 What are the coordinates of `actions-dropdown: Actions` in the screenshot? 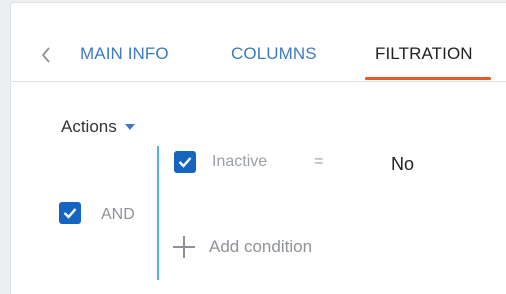 It's located at (98, 127).